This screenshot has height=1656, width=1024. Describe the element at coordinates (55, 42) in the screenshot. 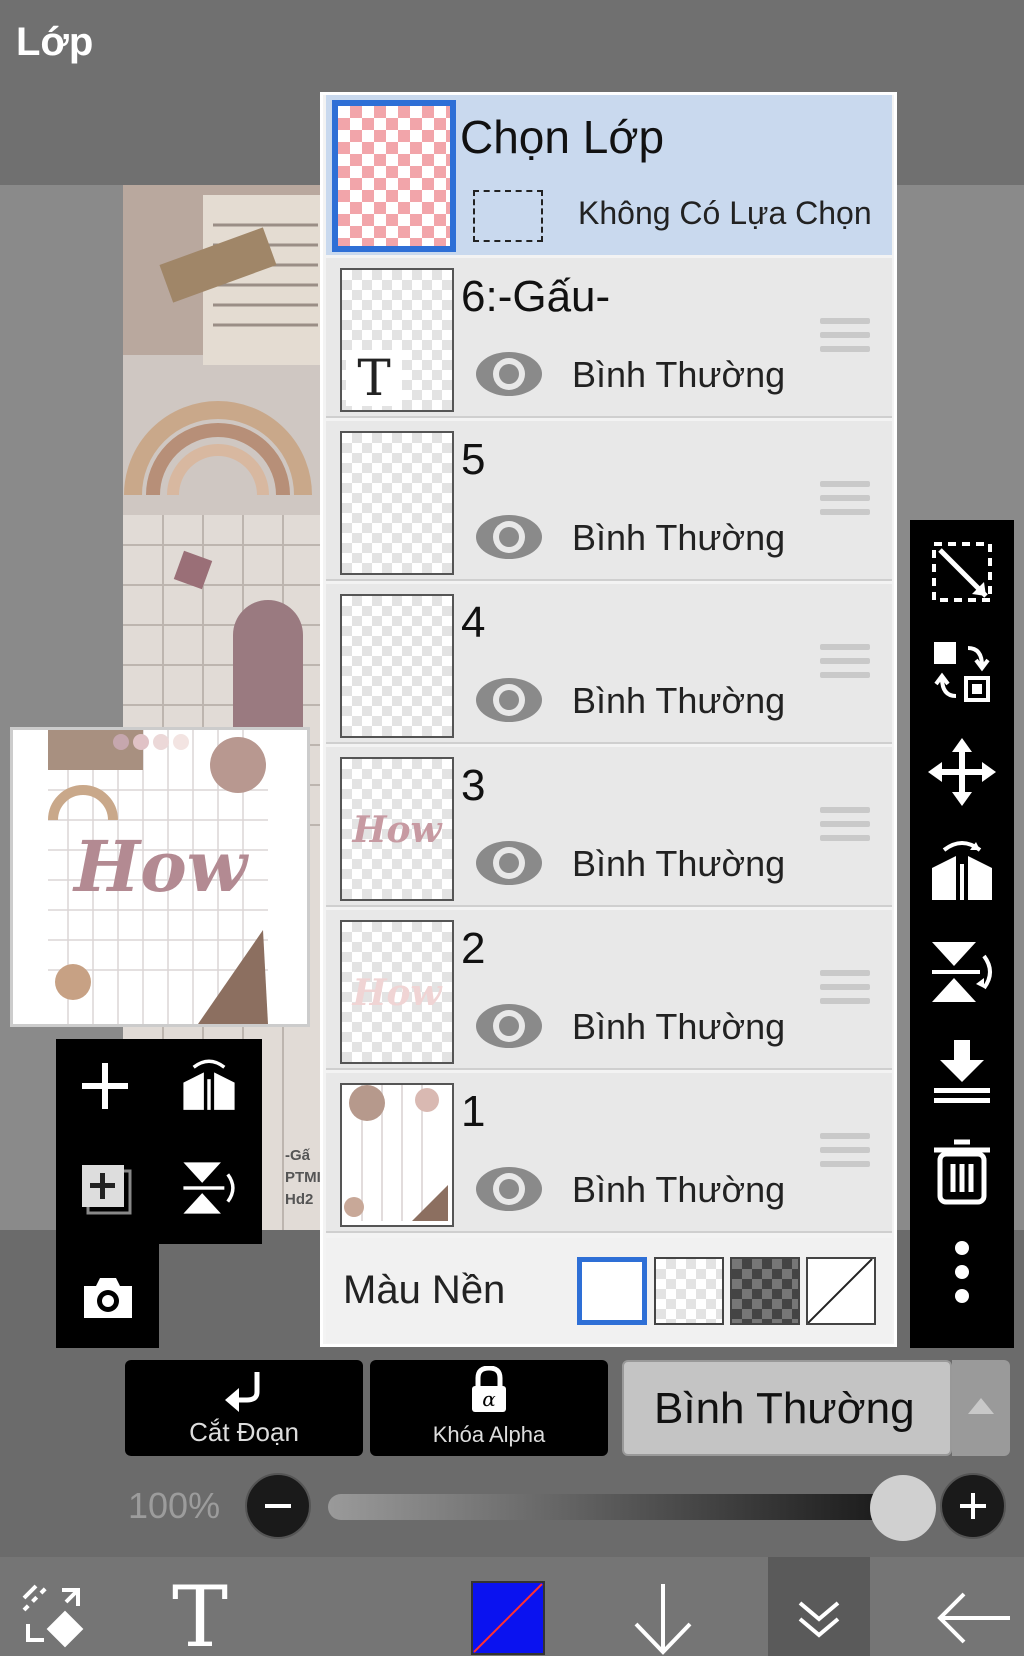

I see `page-title: Lớp` at that location.